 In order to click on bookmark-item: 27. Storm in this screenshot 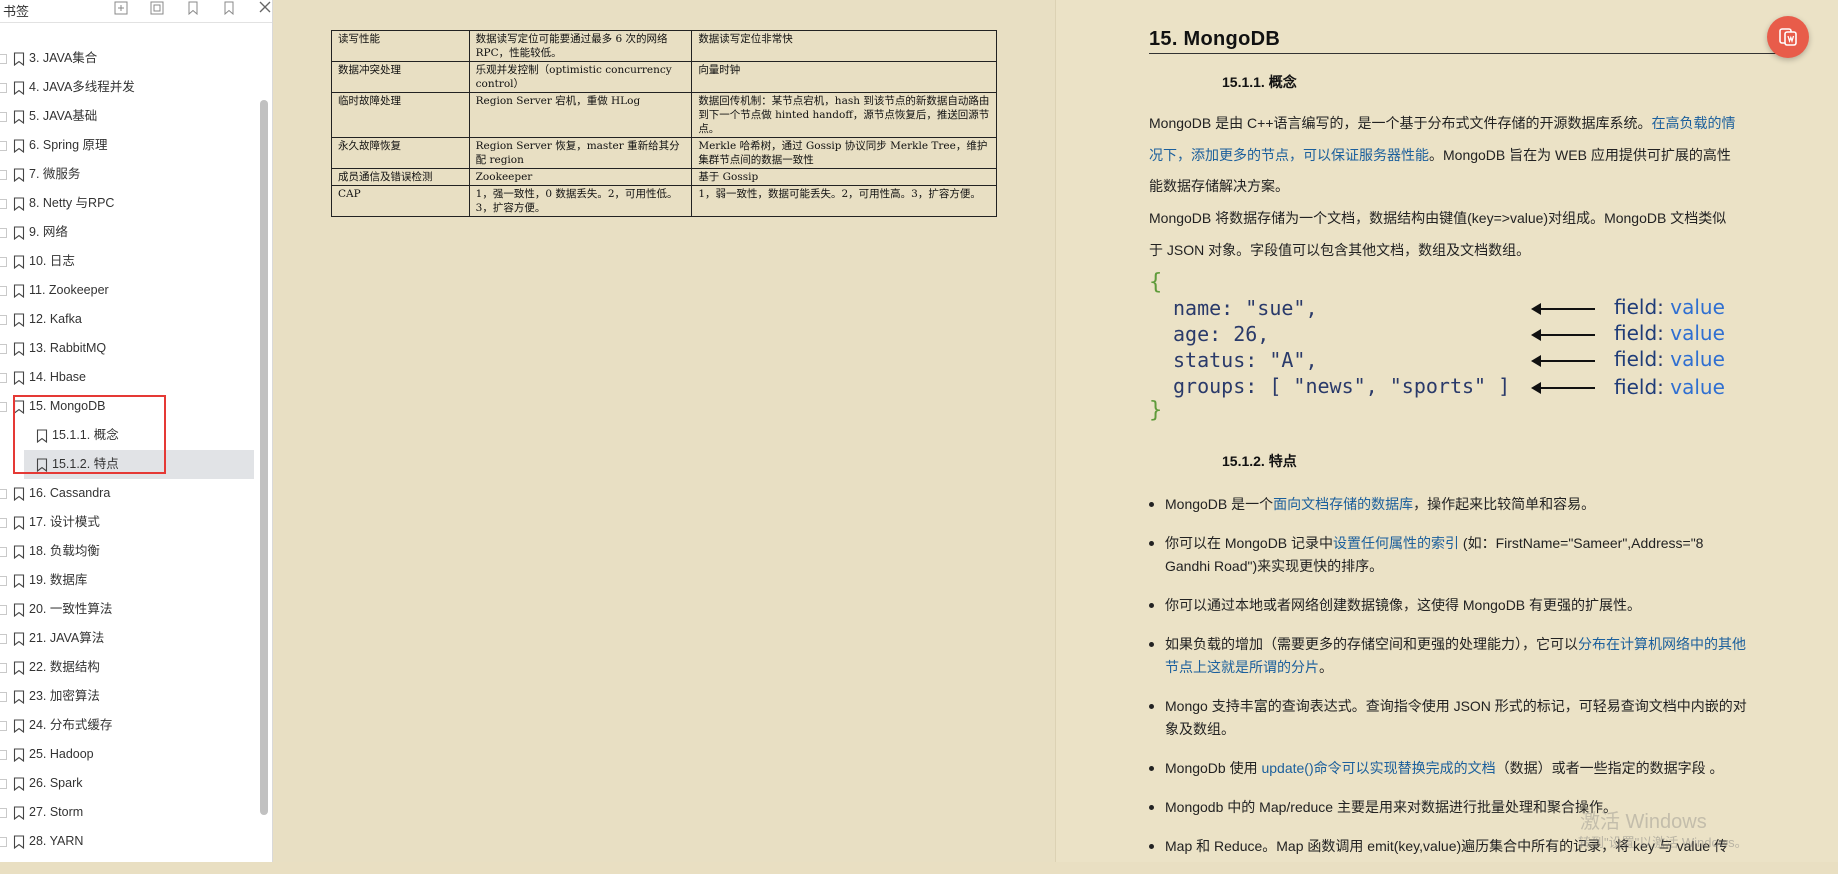, I will do `click(129, 812)`.